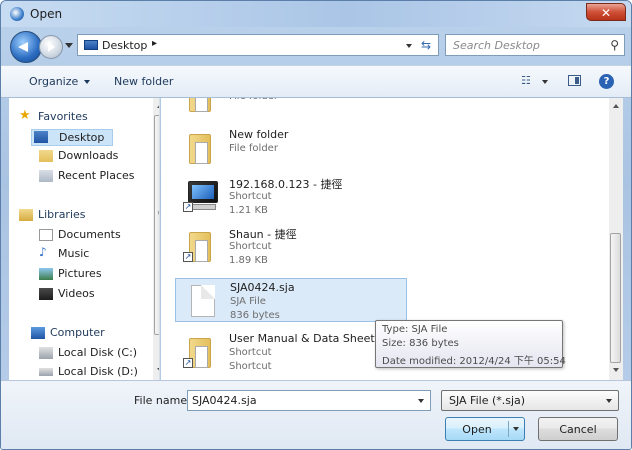  I want to click on file-type-select: SJA File (*.sja), so click(530, 400).